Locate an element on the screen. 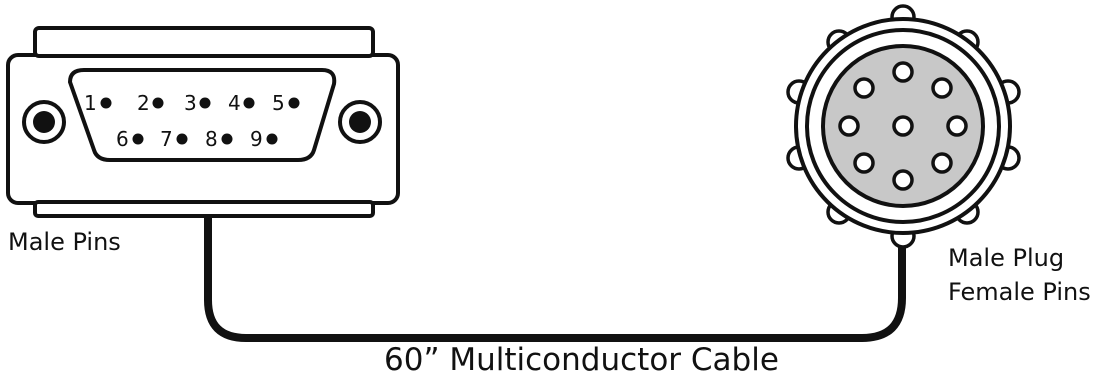  pin-6-label: 6 is located at coordinates (122, 139).